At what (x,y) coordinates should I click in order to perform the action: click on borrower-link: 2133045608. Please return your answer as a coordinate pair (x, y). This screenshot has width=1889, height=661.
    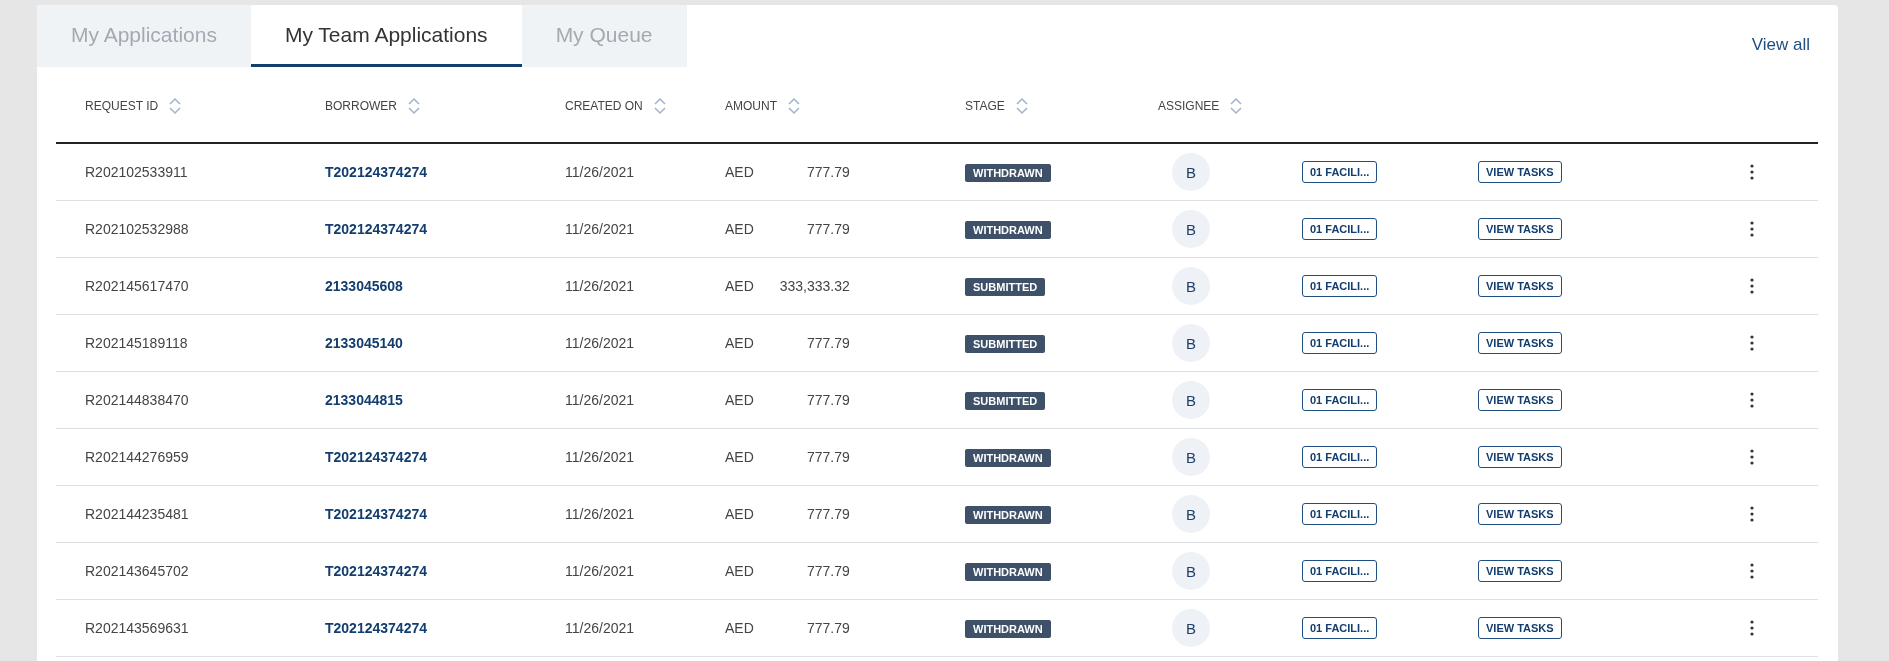
    Looking at the image, I should click on (364, 286).